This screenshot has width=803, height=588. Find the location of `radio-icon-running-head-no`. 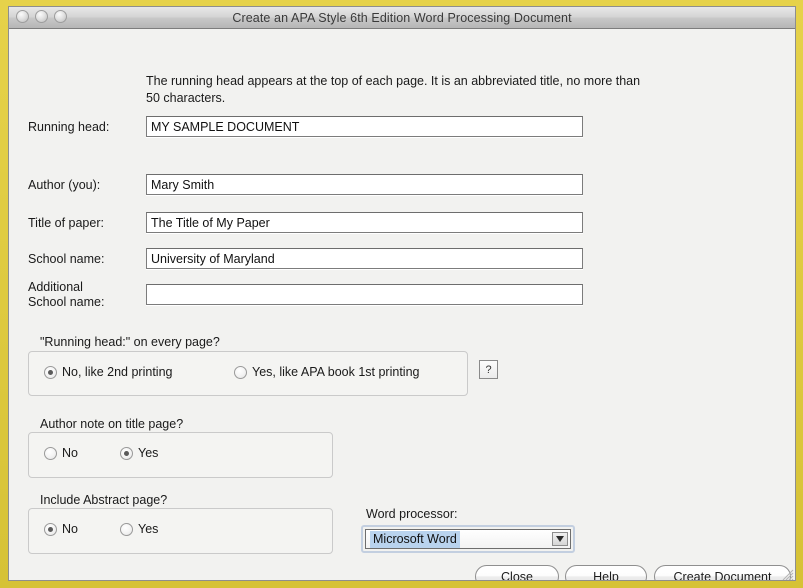

radio-icon-running-head-no is located at coordinates (50, 372).